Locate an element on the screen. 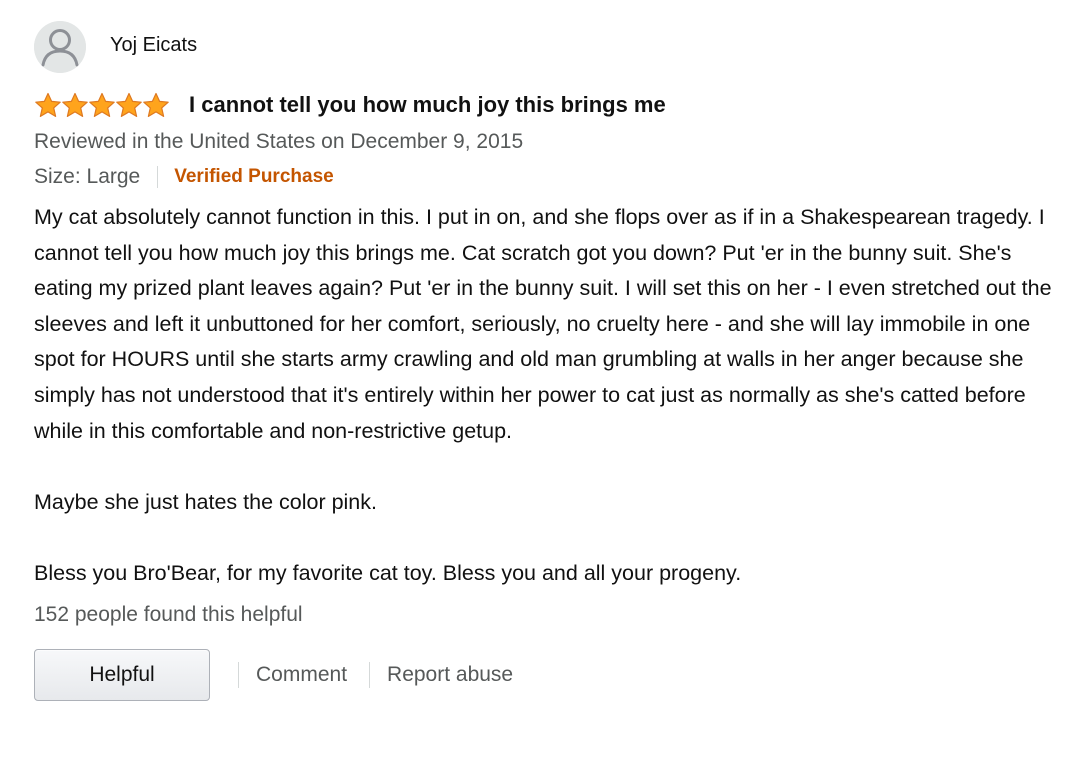  reviewer-name: Yoj Eicats is located at coordinates (153, 45).